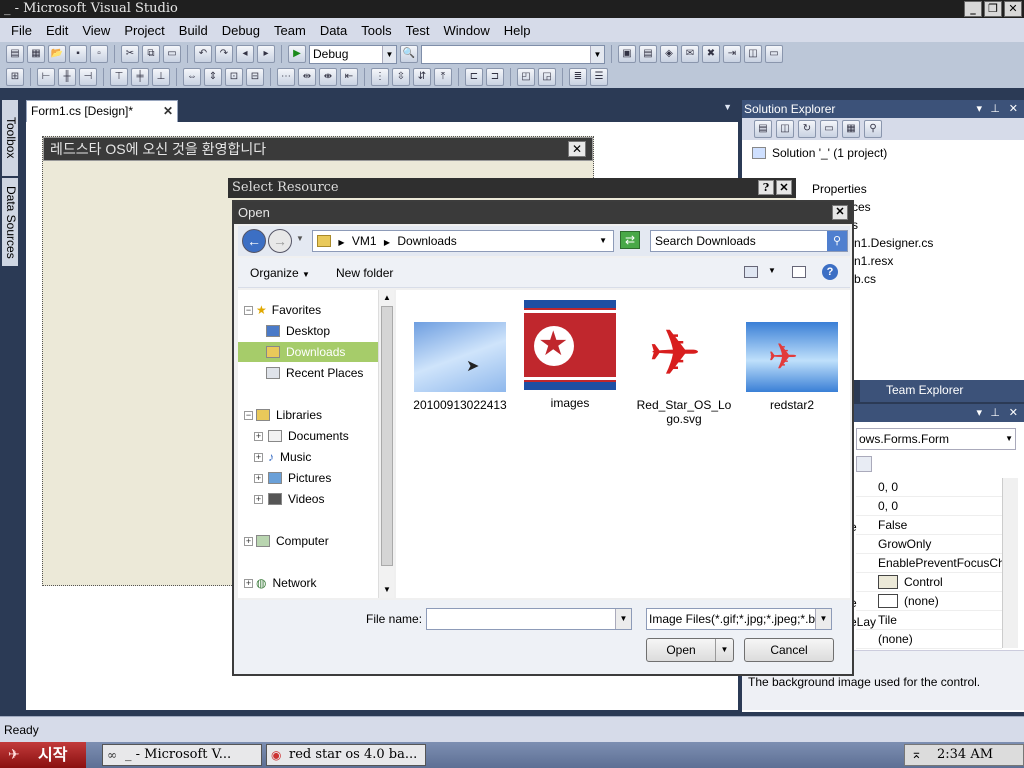  Describe the element at coordinates (308, 352) in the screenshot. I see `nav-downloads: Downloads` at that location.